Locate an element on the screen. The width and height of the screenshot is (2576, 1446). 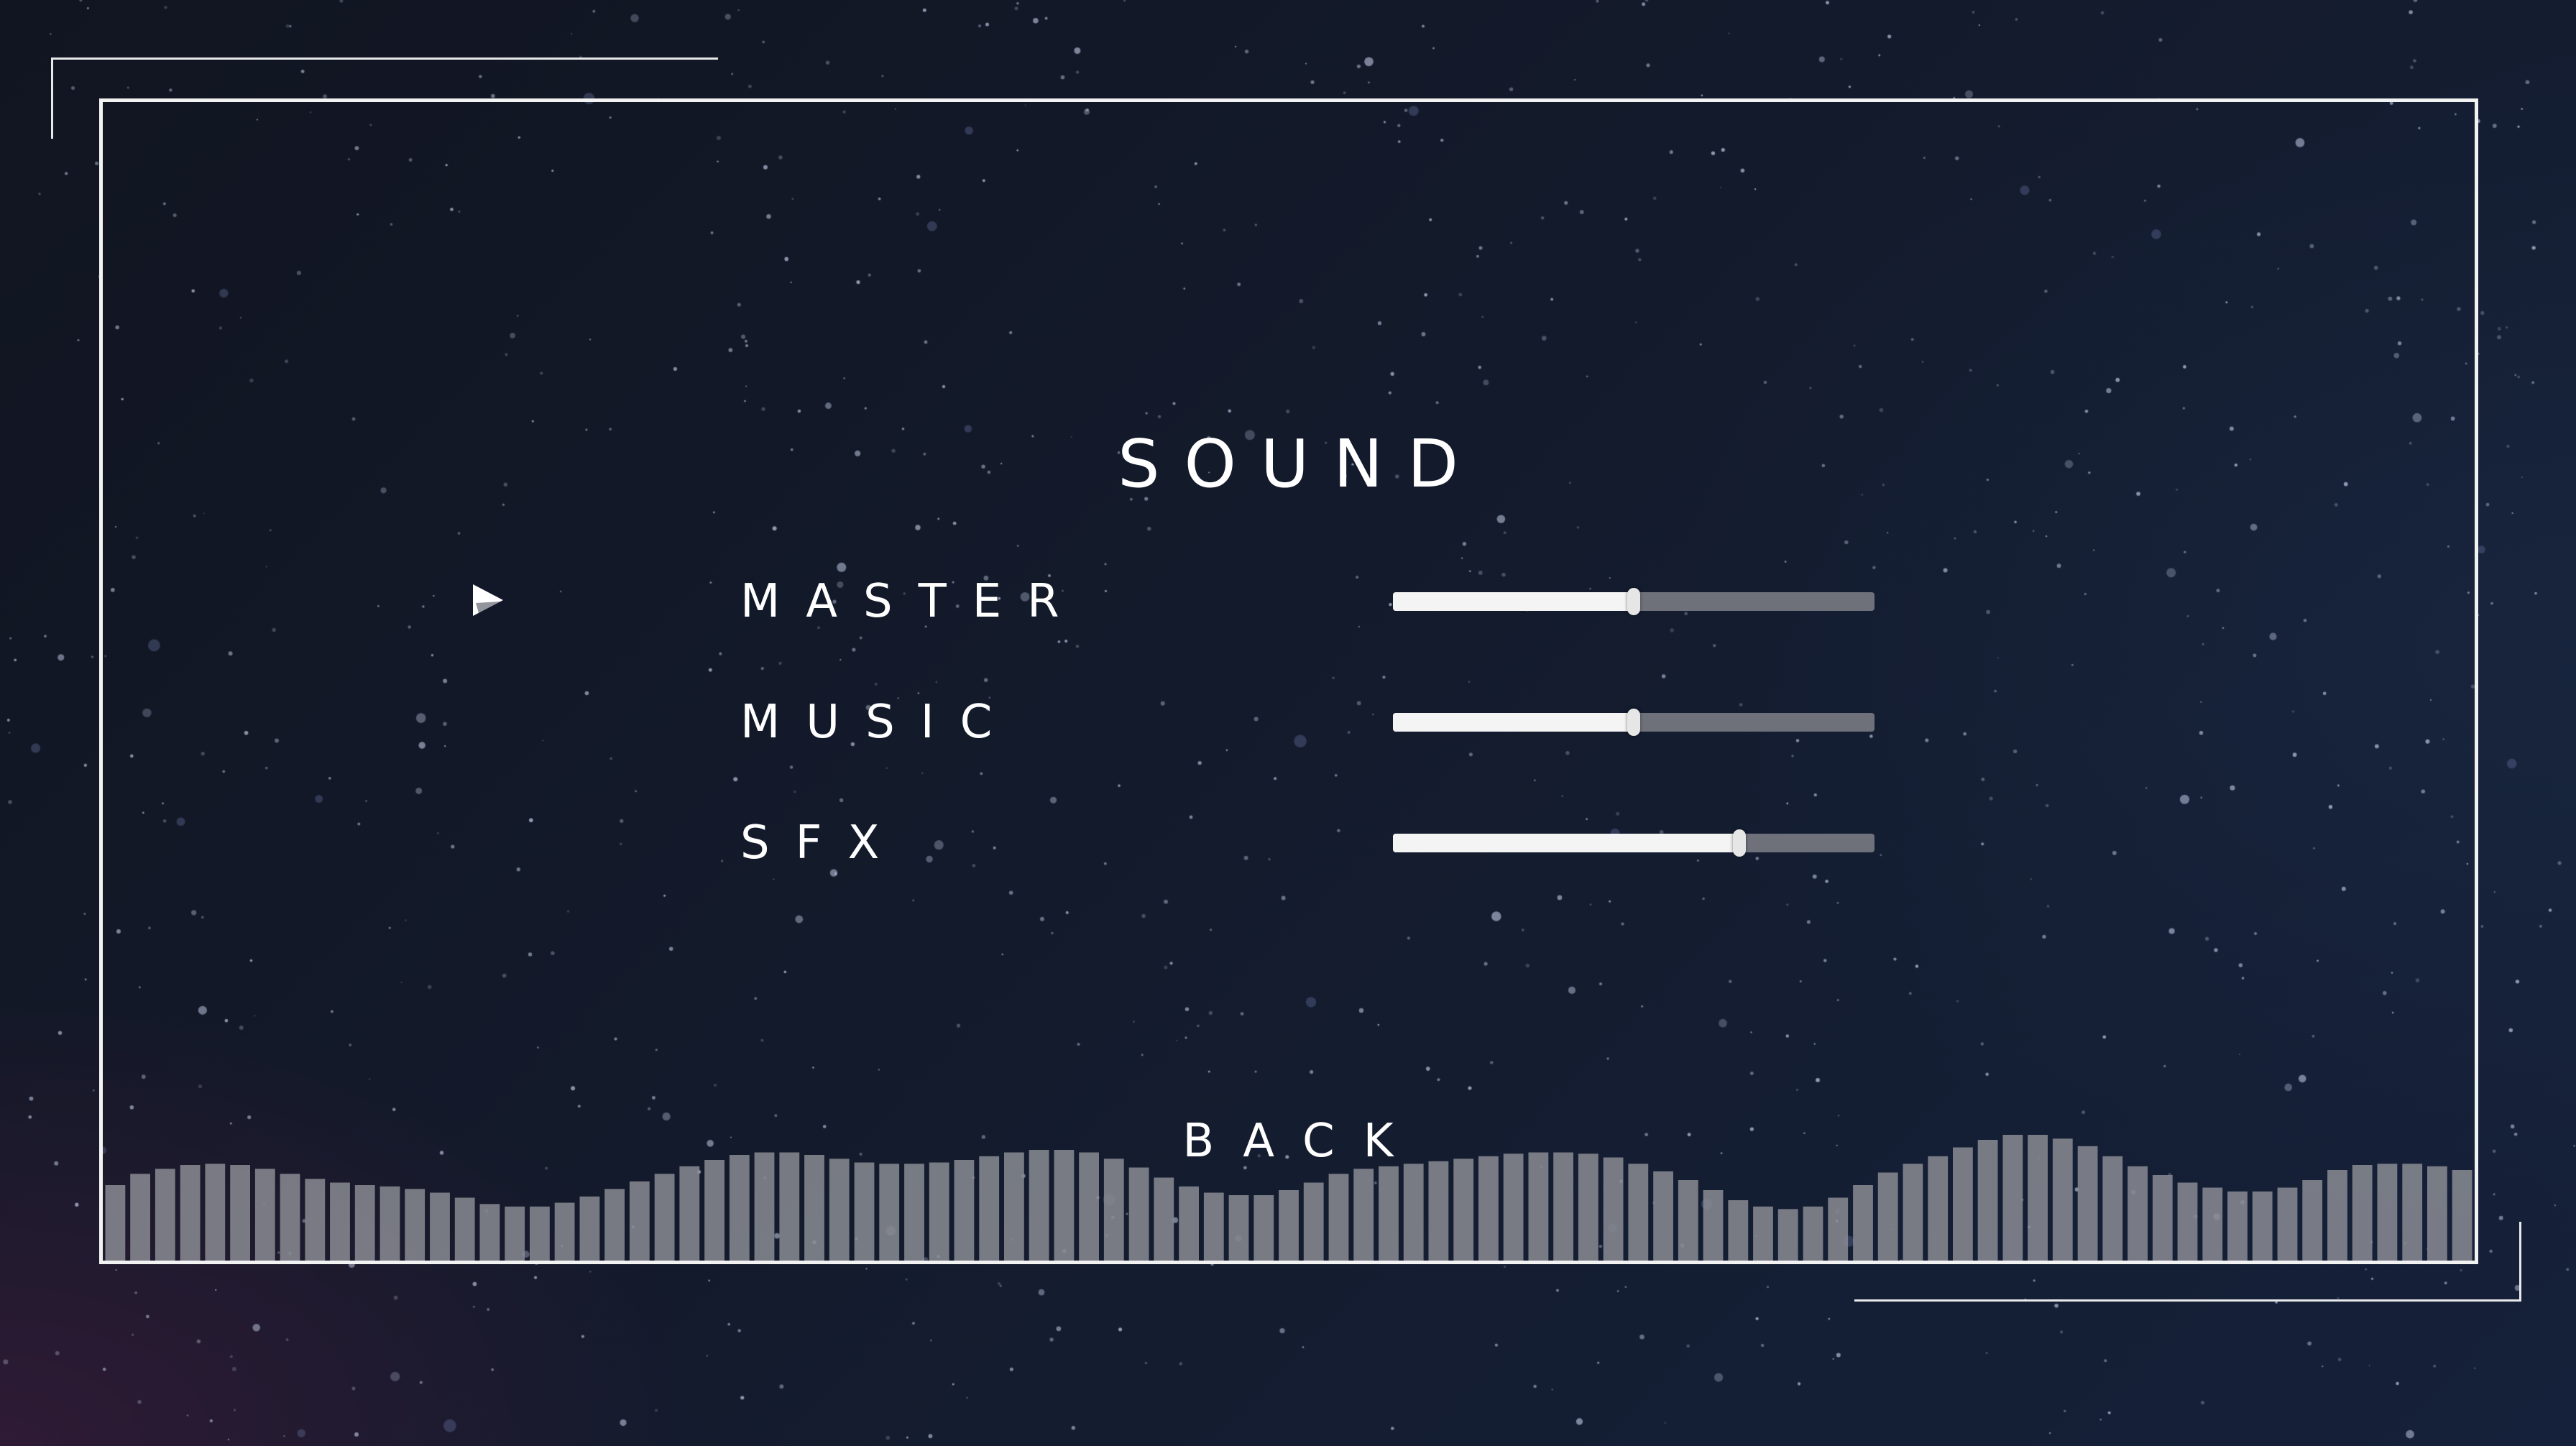
play-arrow-icon is located at coordinates (488, 600).